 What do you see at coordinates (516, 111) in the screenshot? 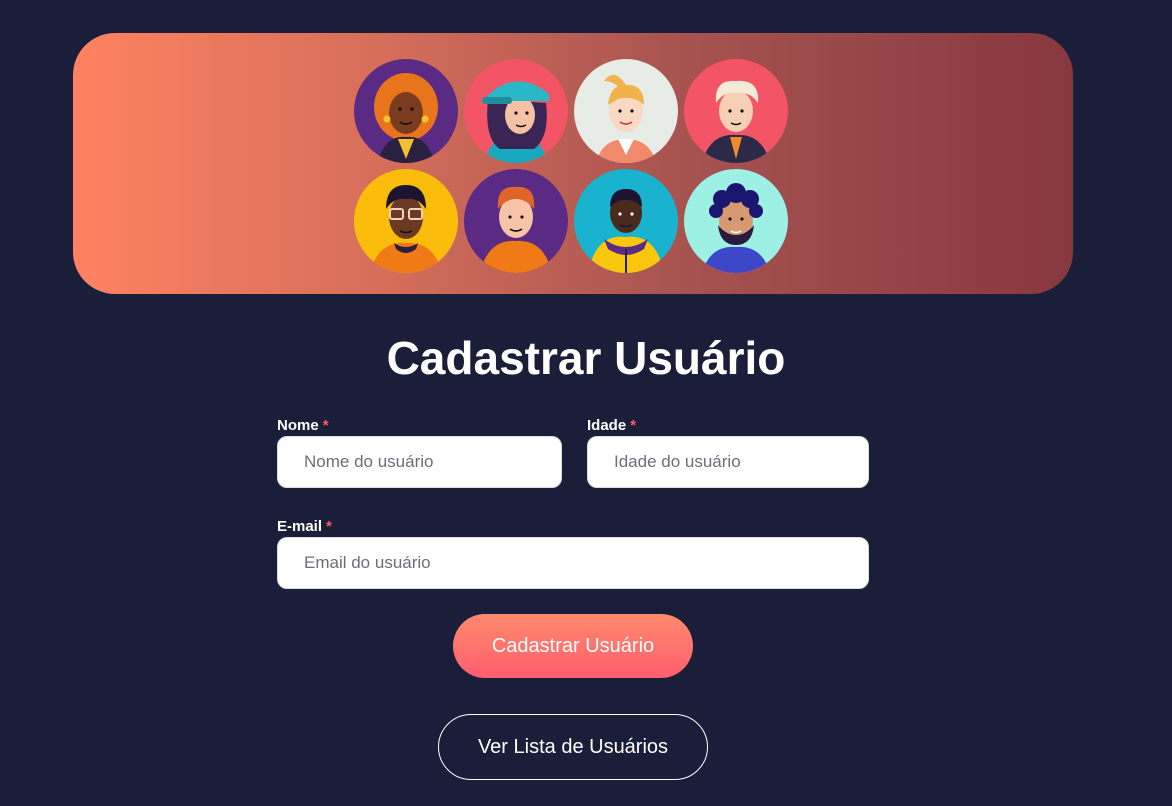
I see `avatar-teal-cap-icon` at bounding box center [516, 111].